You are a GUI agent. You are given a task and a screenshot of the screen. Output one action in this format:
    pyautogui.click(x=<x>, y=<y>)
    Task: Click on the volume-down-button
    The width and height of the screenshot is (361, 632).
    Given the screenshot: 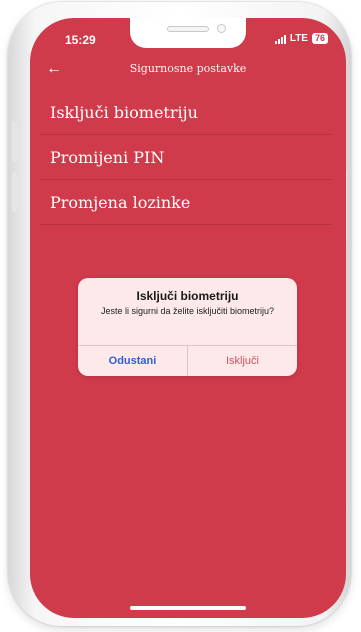 What is the action you would take?
    pyautogui.click(x=14, y=192)
    